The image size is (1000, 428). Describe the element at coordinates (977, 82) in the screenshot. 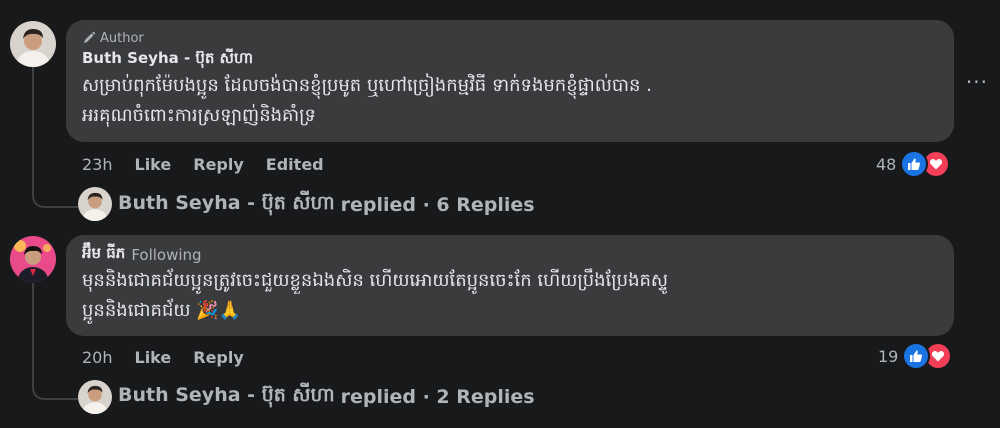

I see `more-options-icon: ···` at that location.